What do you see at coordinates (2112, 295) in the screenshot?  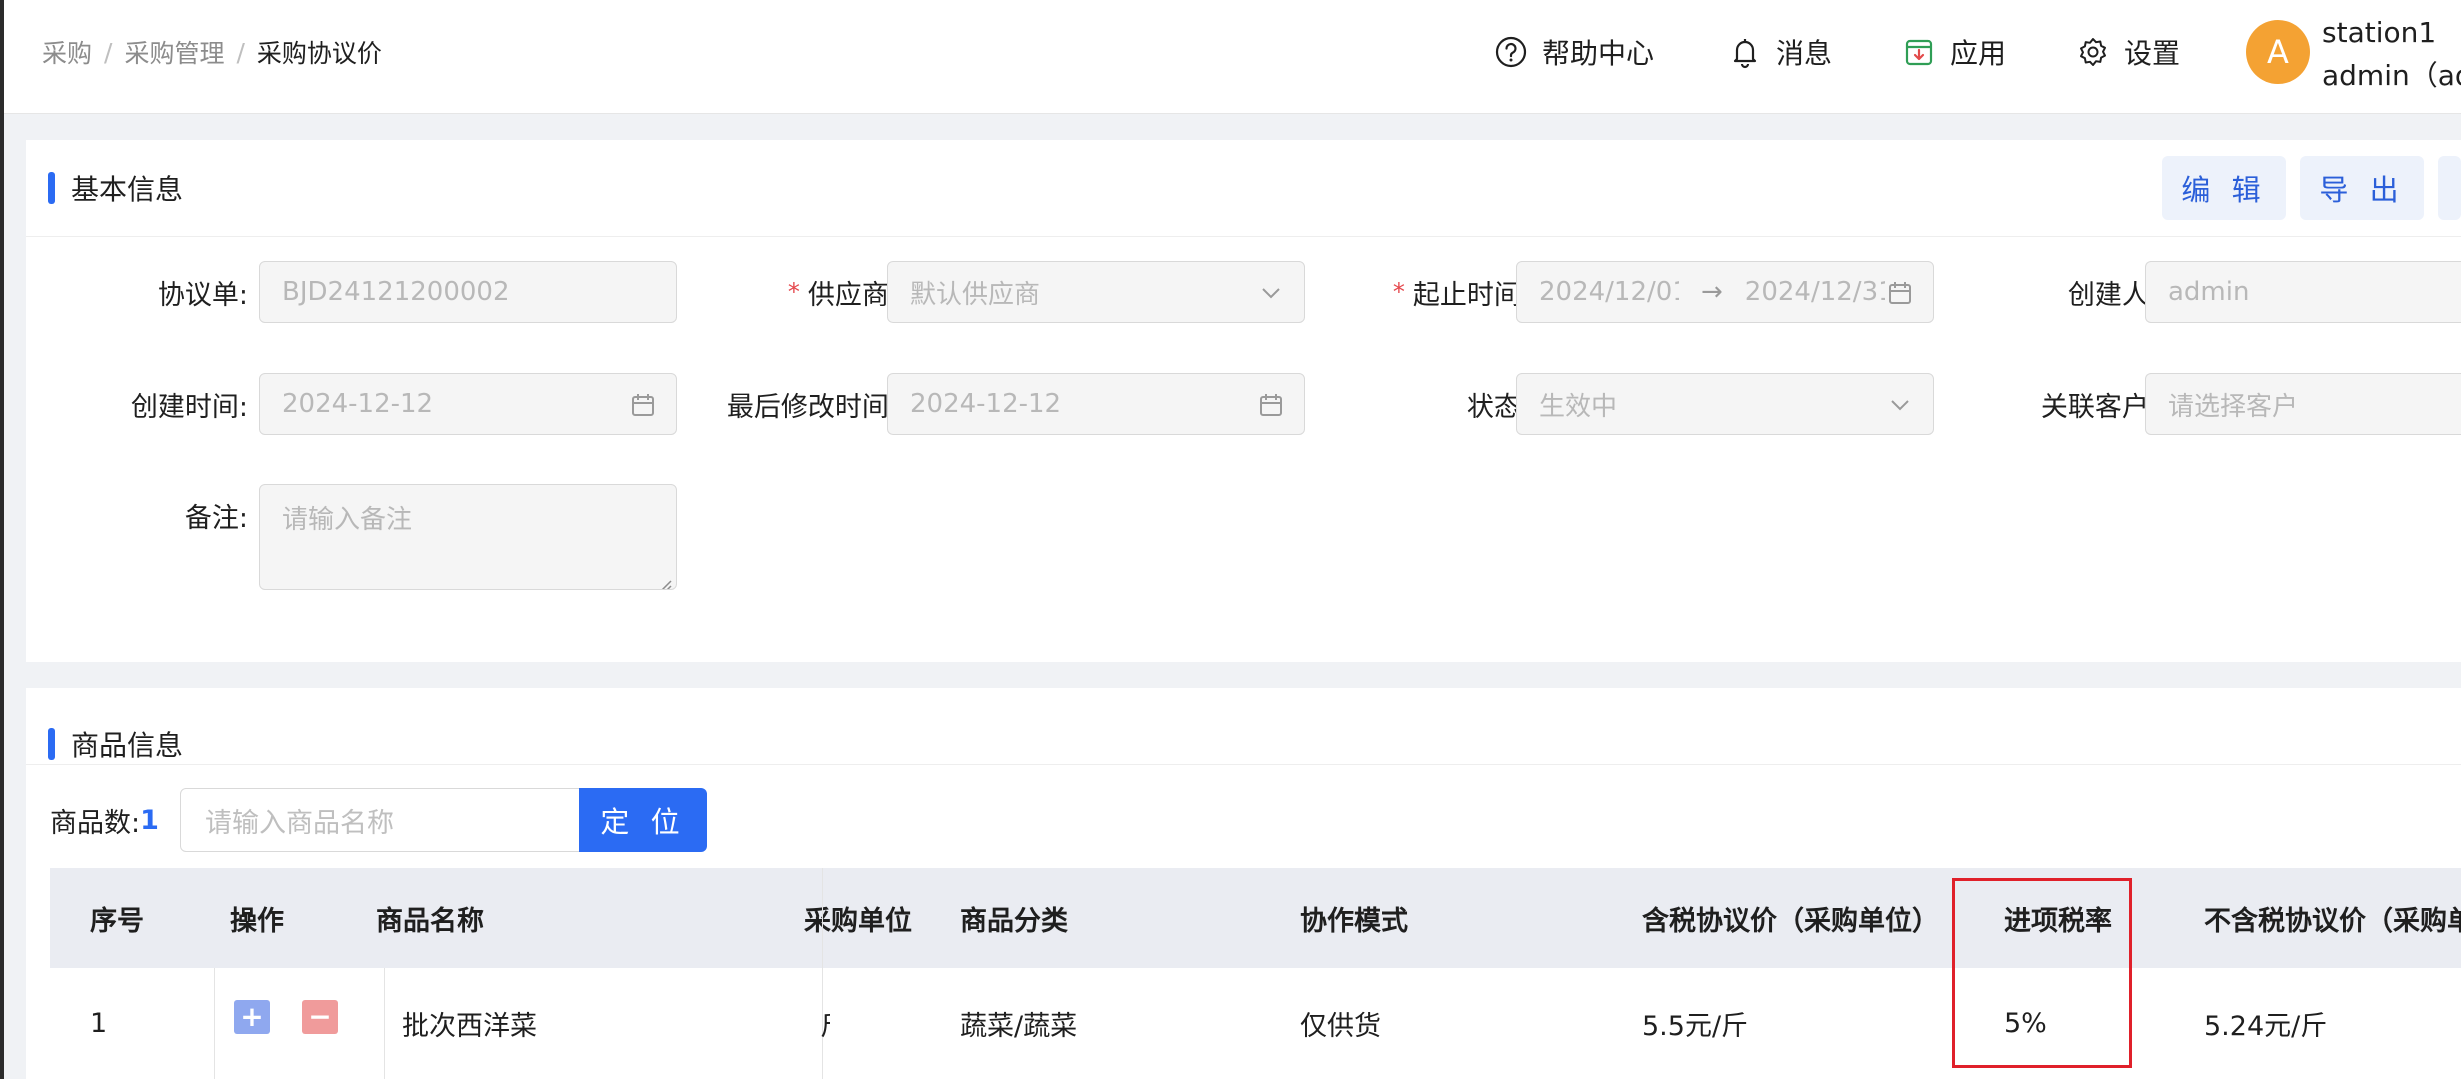 I see `creator-label: 创建人:` at bounding box center [2112, 295].